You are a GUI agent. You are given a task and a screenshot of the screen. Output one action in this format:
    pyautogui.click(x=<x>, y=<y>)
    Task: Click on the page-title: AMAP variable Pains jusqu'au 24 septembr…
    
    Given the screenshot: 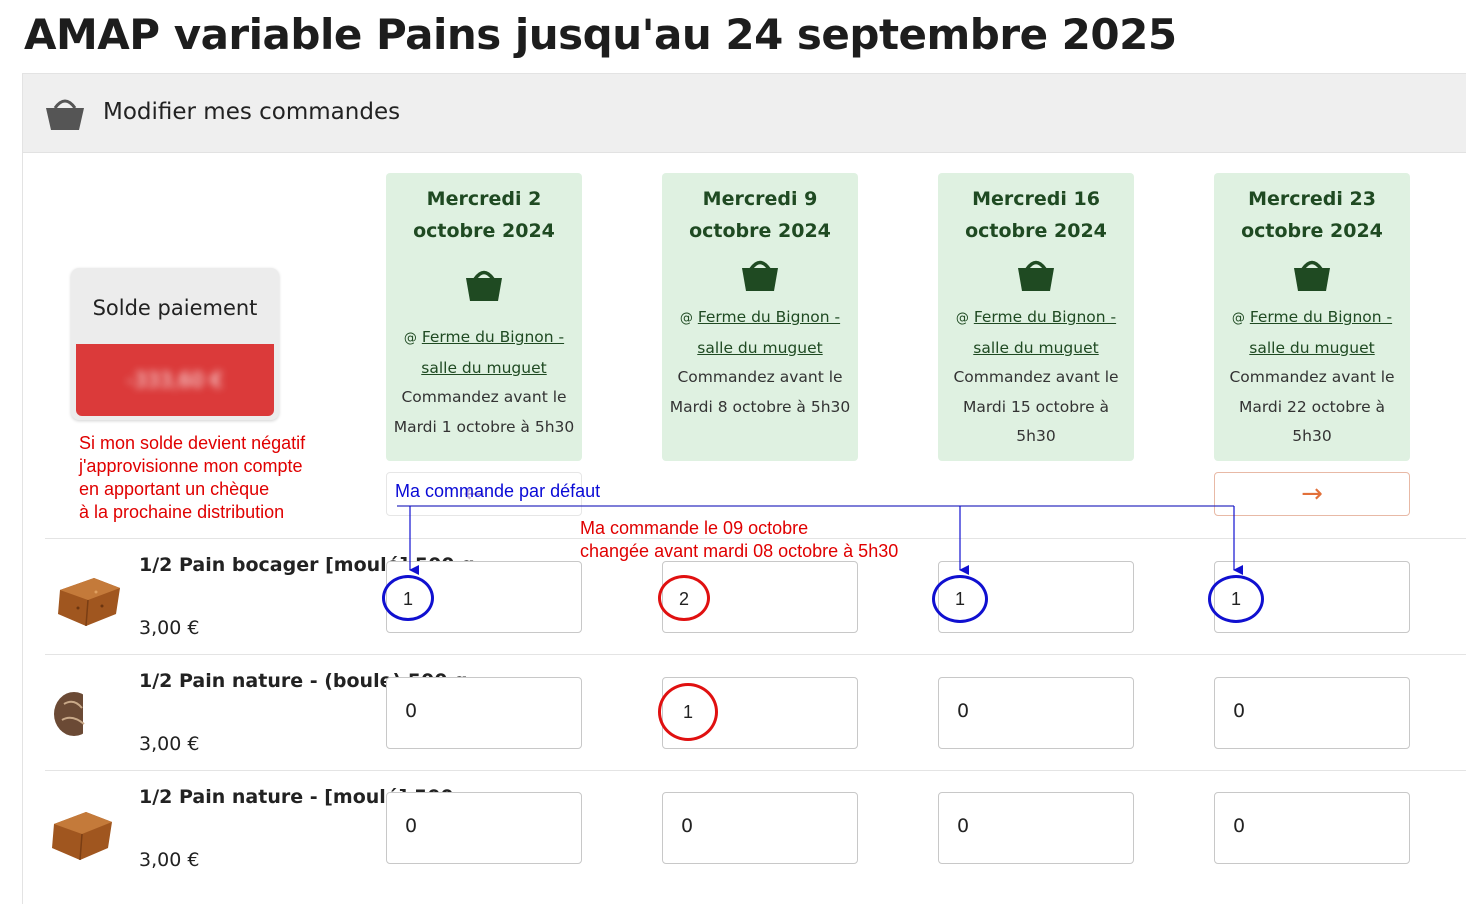 What is the action you would take?
    pyautogui.click(x=600, y=34)
    